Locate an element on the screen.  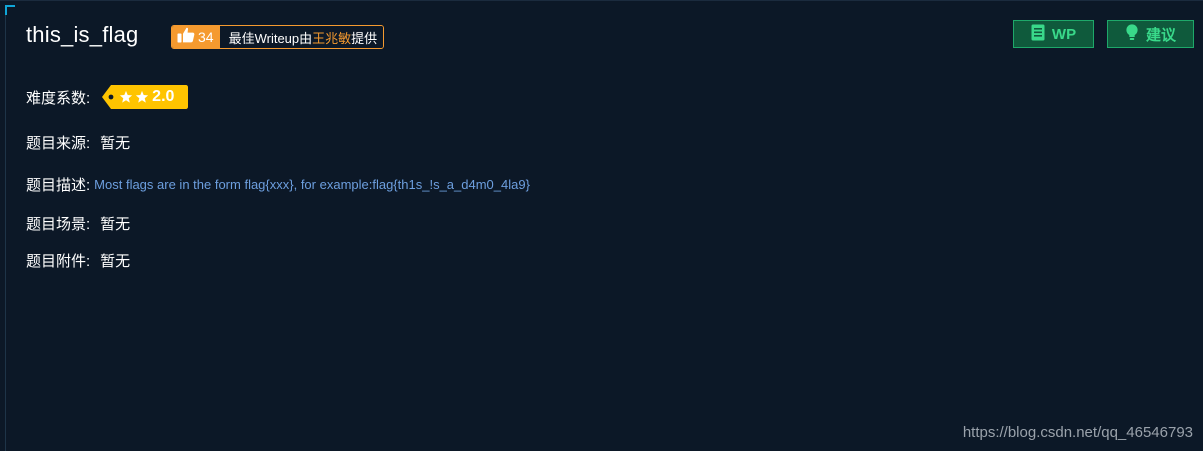
description-label: 题目描述: is located at coordinates (58, 185).